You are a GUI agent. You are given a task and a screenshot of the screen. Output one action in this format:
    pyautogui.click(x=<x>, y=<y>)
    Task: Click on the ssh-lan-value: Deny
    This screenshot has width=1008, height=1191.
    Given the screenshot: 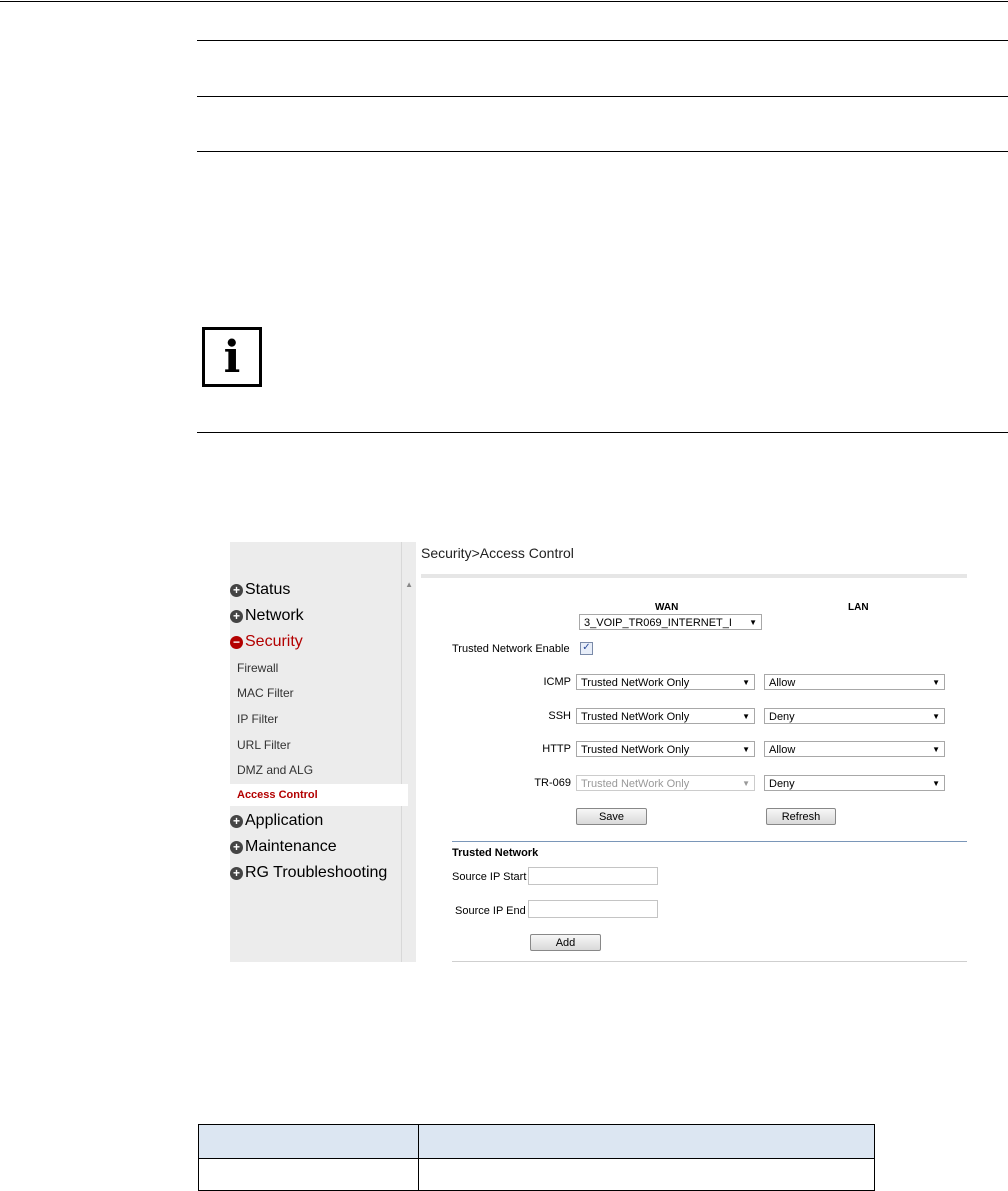 What is the action you would take?
    pyautogui.click(x=782, y=717)
    